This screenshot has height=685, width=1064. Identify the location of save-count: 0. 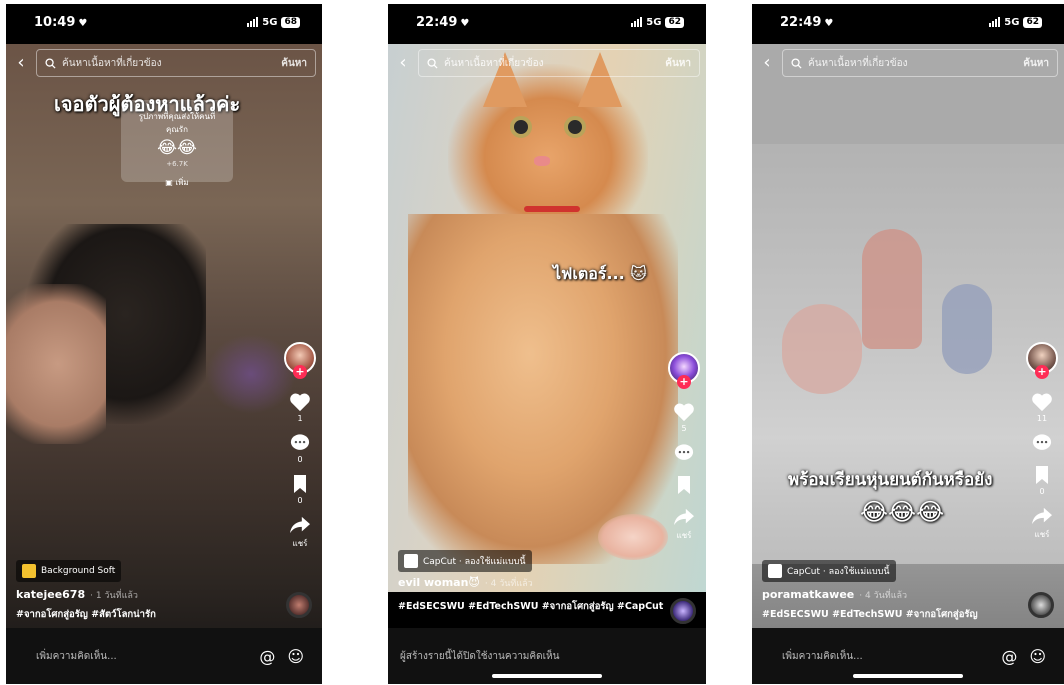
(1042, 491).